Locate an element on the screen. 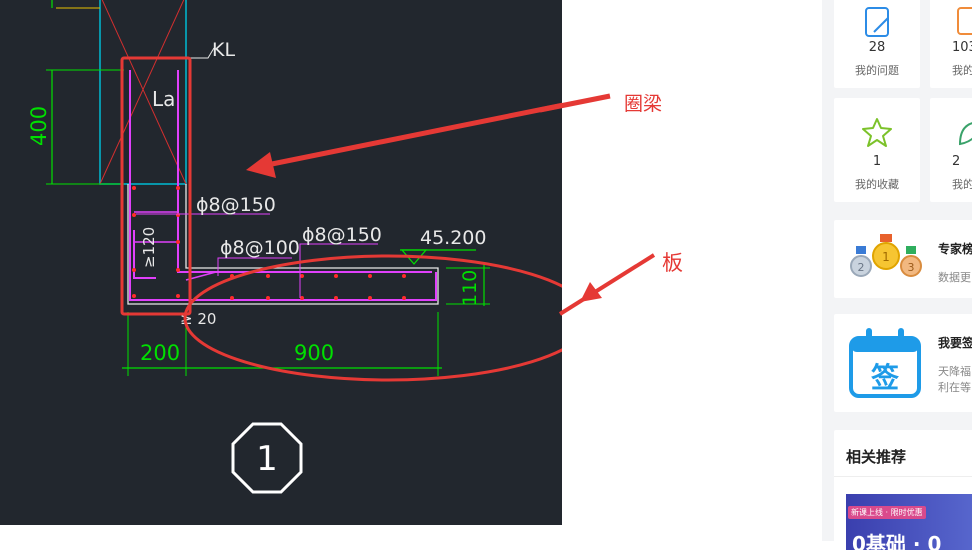 The image size is (972, 550). sign-in-card: 签 我要签 天降福 利在等 is located at coordinates (903, 363).